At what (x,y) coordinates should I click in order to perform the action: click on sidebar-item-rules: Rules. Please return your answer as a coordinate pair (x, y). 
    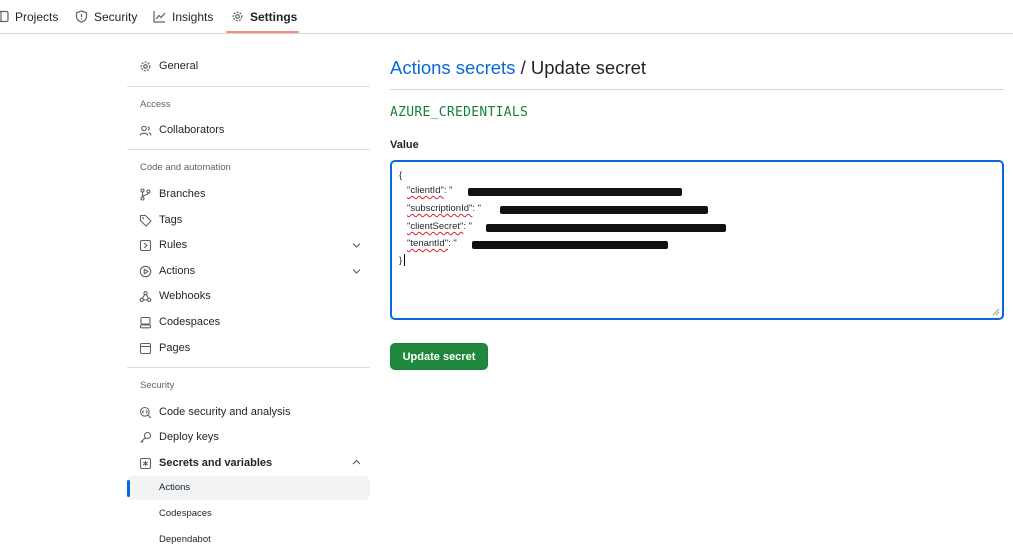
    Looking at the image, I should click on (163, 245).